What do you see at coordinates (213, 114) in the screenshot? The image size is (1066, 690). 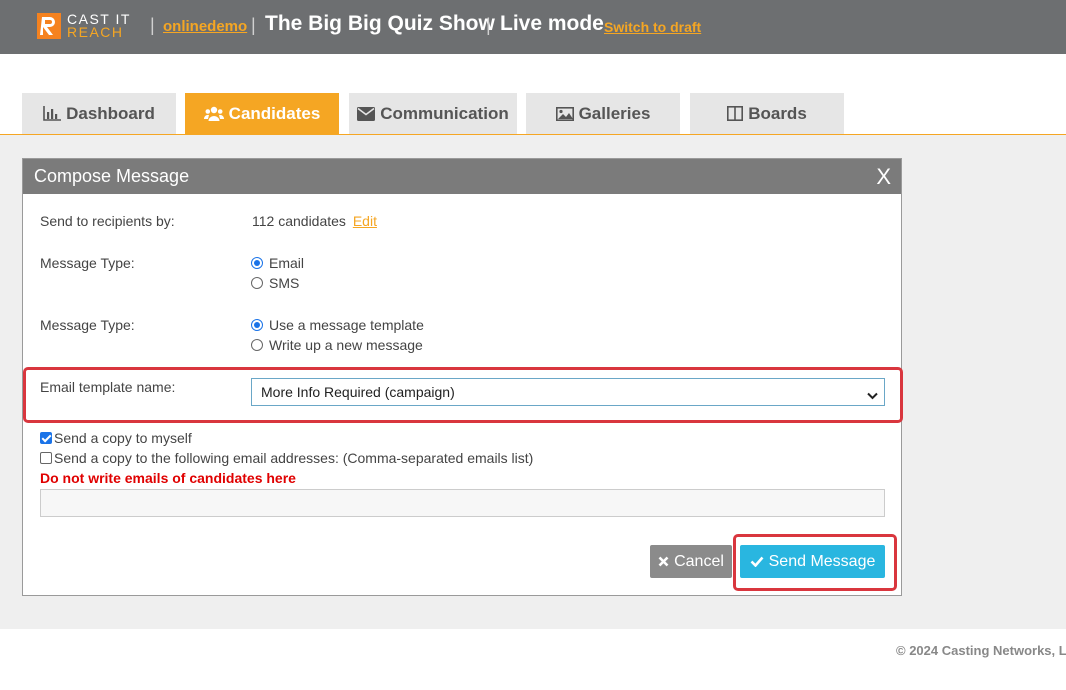 I see `users-icon` at bounding box center [213, 114].